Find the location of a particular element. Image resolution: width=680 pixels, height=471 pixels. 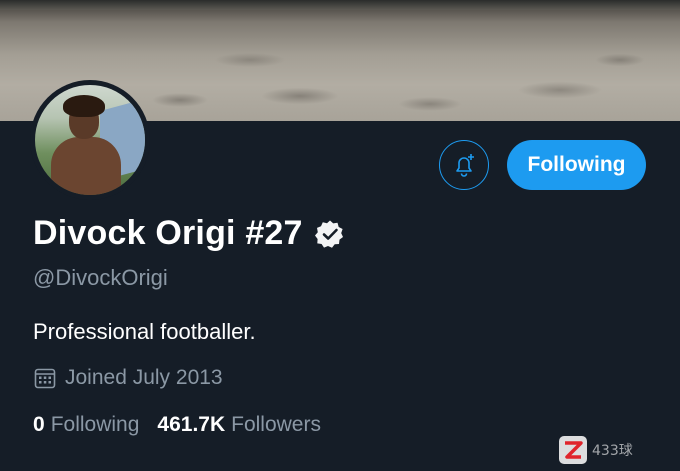

following-button-label: Following is located at coordinates (576, 164).